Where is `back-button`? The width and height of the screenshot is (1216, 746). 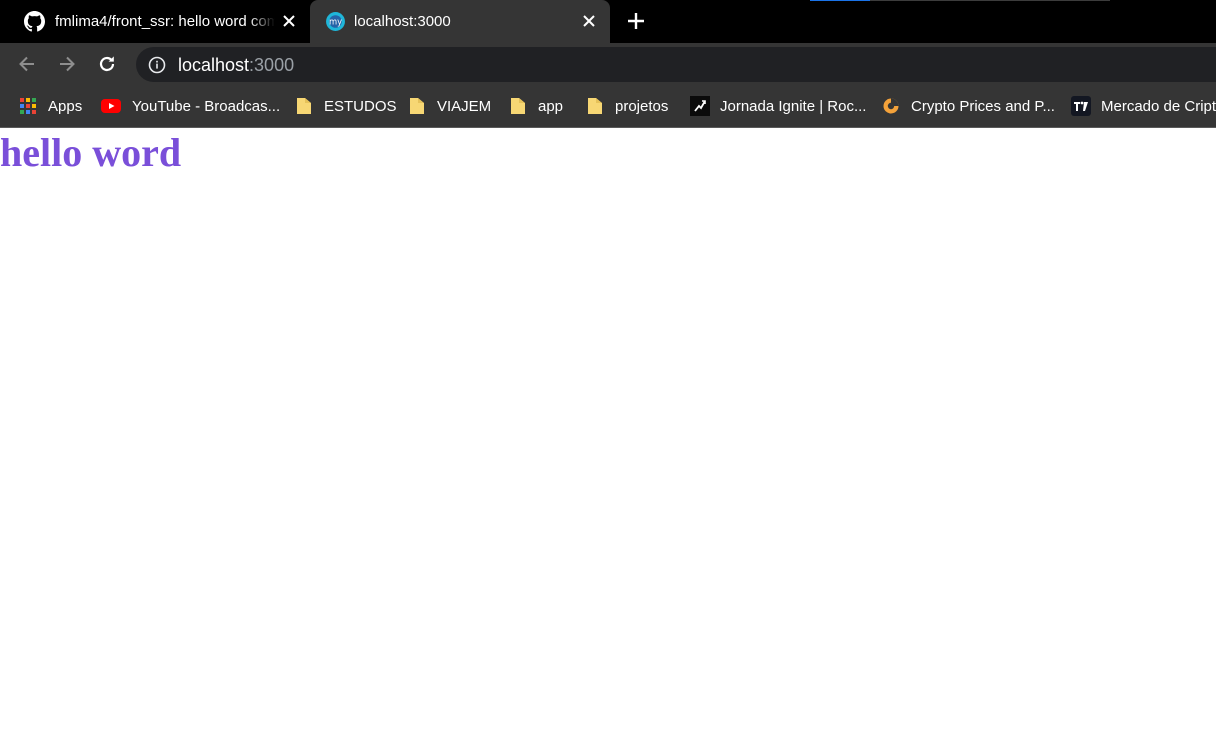 back-button is located at coordinates (27, 64).